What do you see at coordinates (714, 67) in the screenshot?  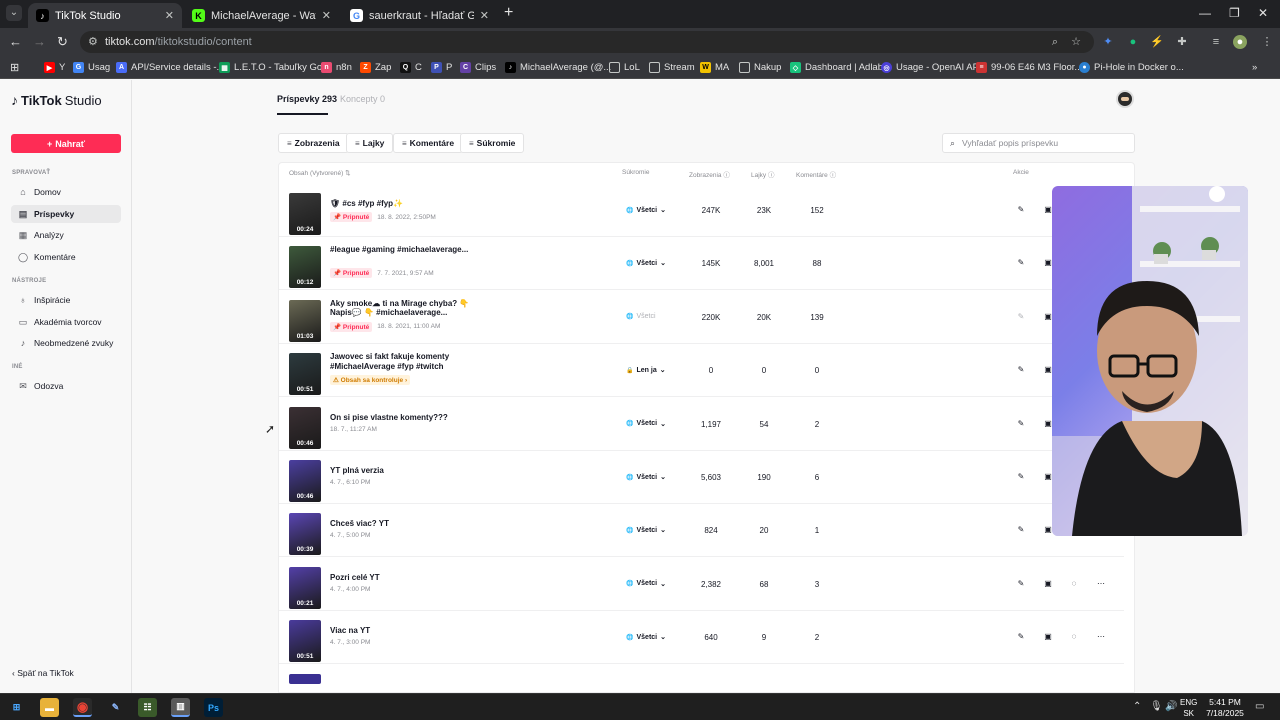 I see `bookmark-12: W MA` at bounding box center [714, 67].